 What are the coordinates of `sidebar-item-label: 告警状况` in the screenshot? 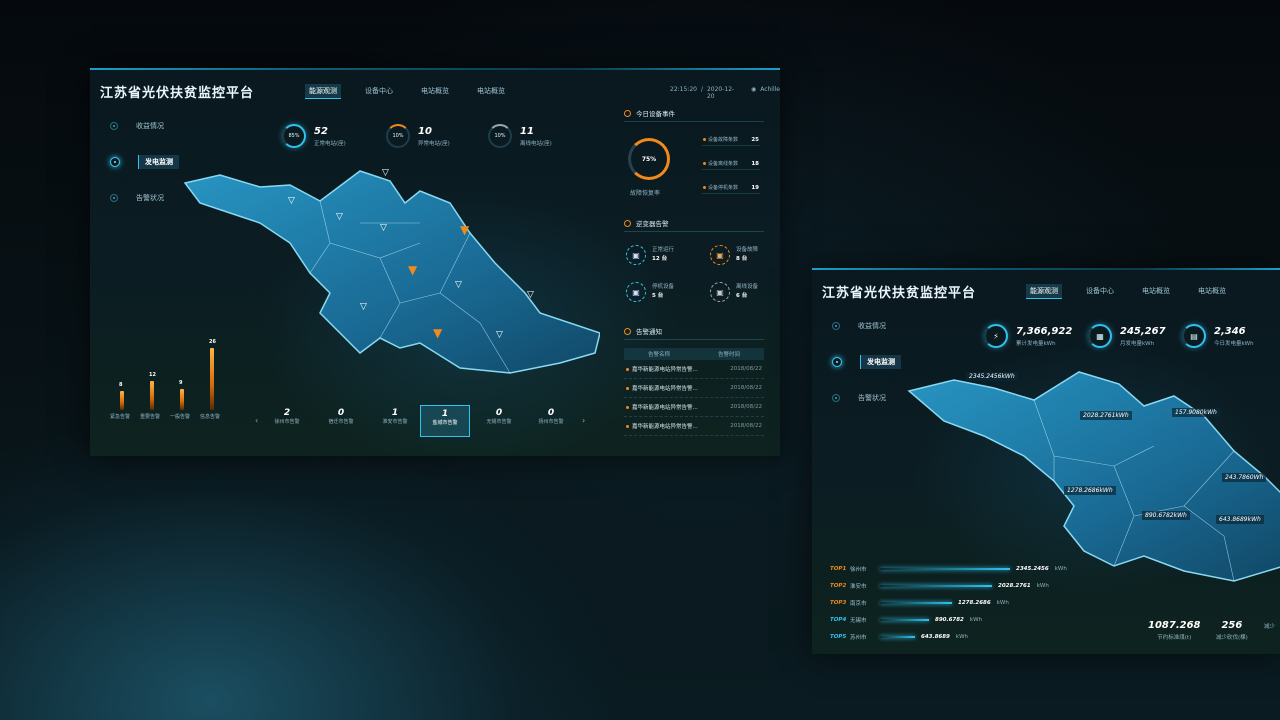 It's located at (872, 398).